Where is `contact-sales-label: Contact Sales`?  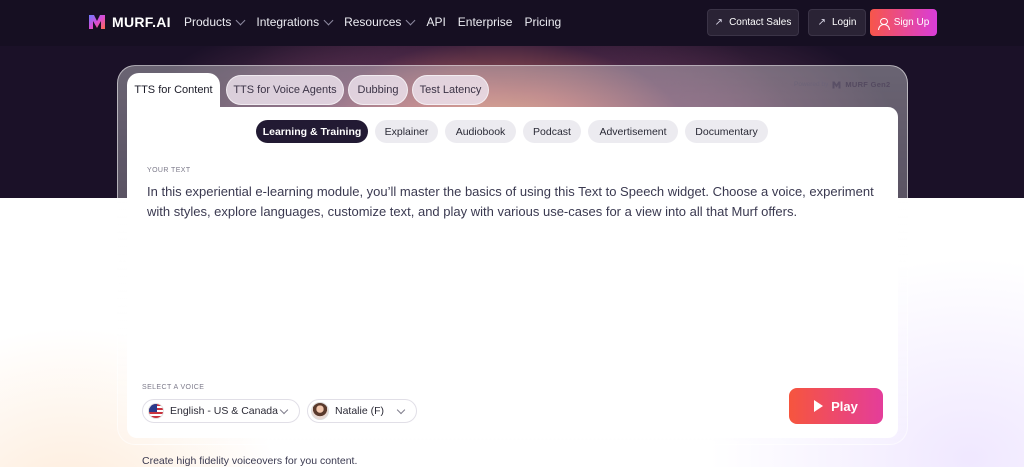
contact-sales-label: Contact Sales is located at coordinates (760, 22).